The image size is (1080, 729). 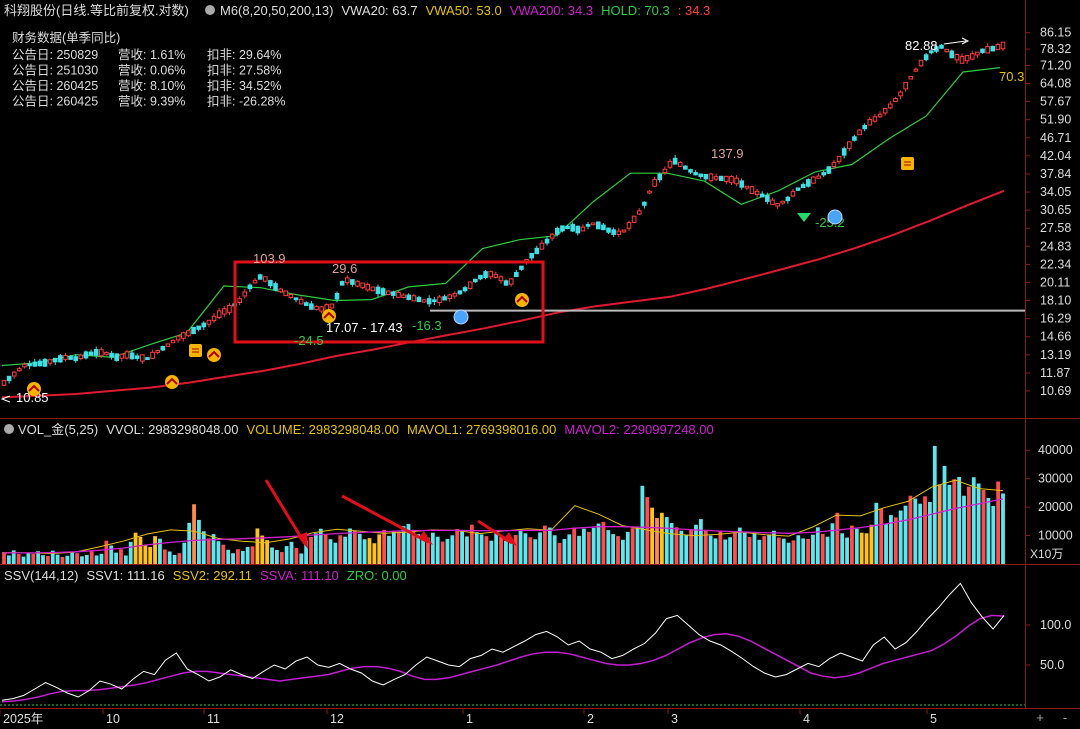 I want to click on high-price-label: 82.88, so click(x=921, y=45).